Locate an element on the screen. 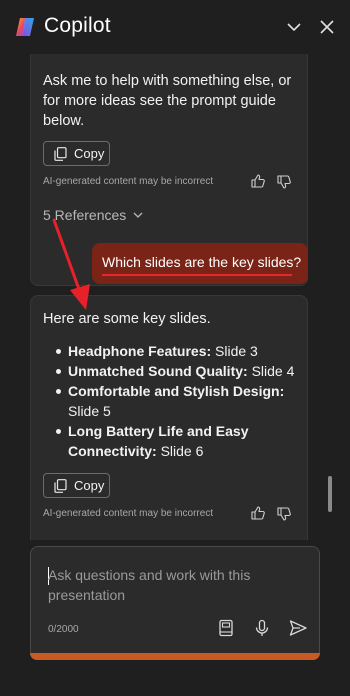  user-message-text: Which slides are the key slides? is located at coordinates (202, 262).